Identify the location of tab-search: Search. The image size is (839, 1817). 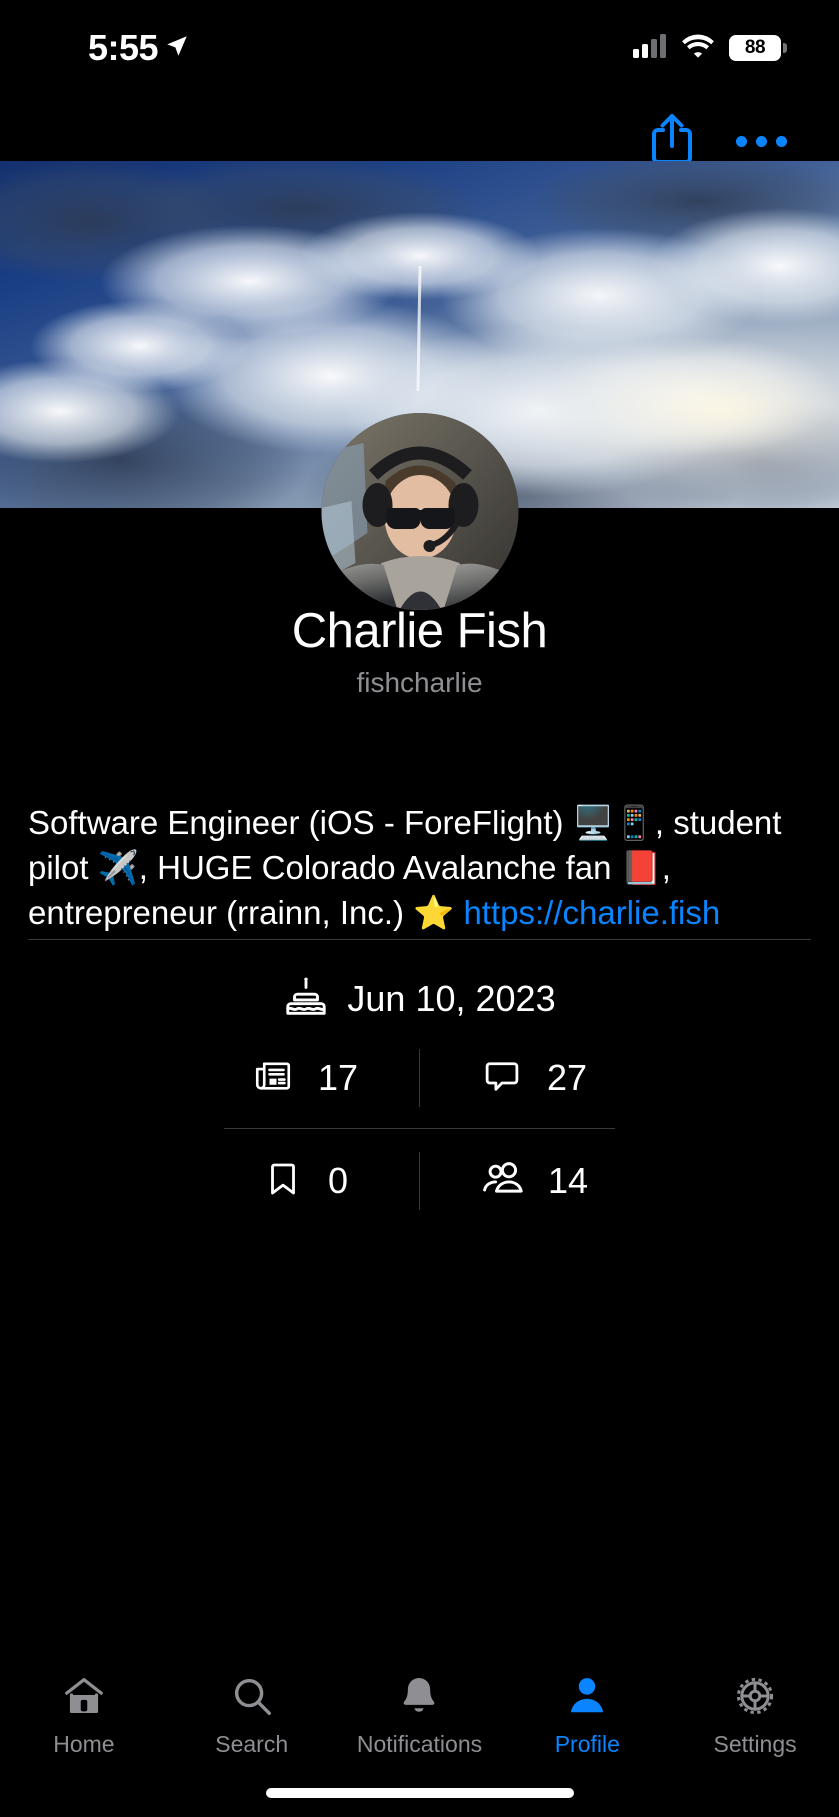
(252, 1712).